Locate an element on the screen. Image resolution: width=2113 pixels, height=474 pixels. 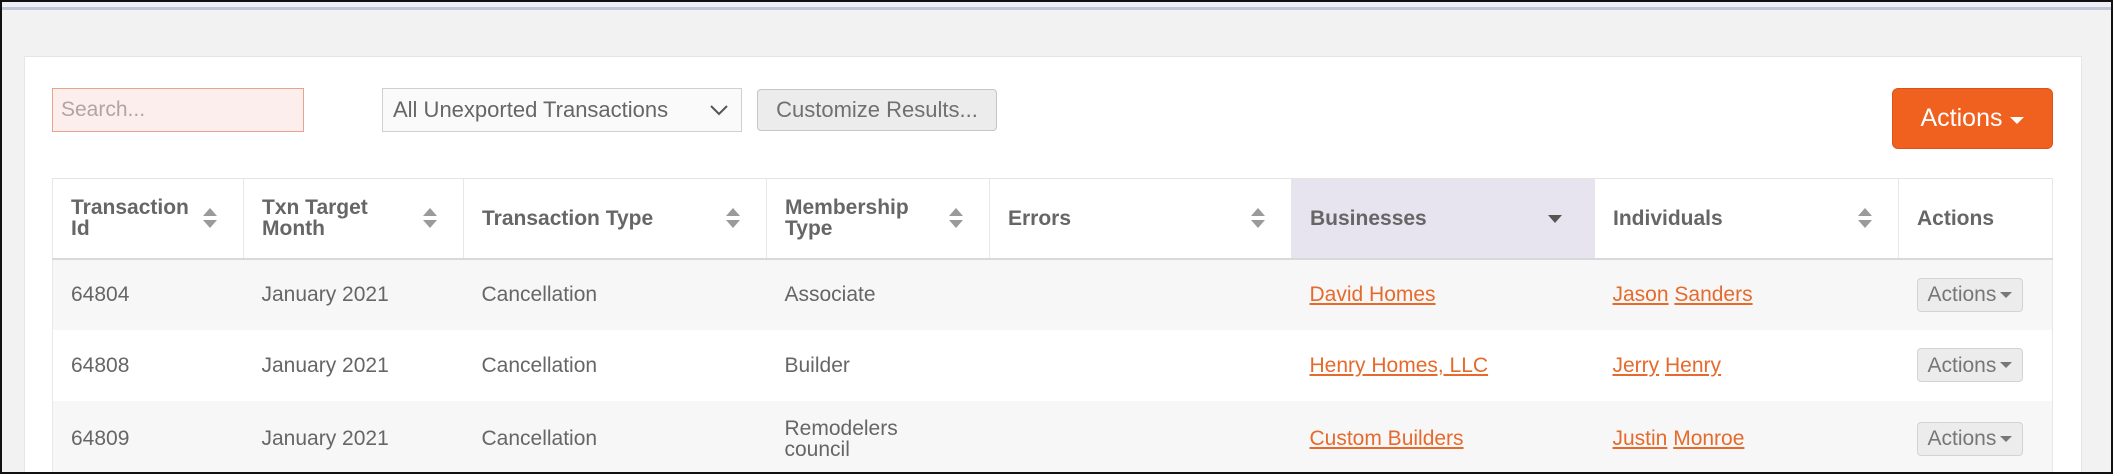
cell-business: Henry Homes, LLC is located at coordinates (1443, 365).